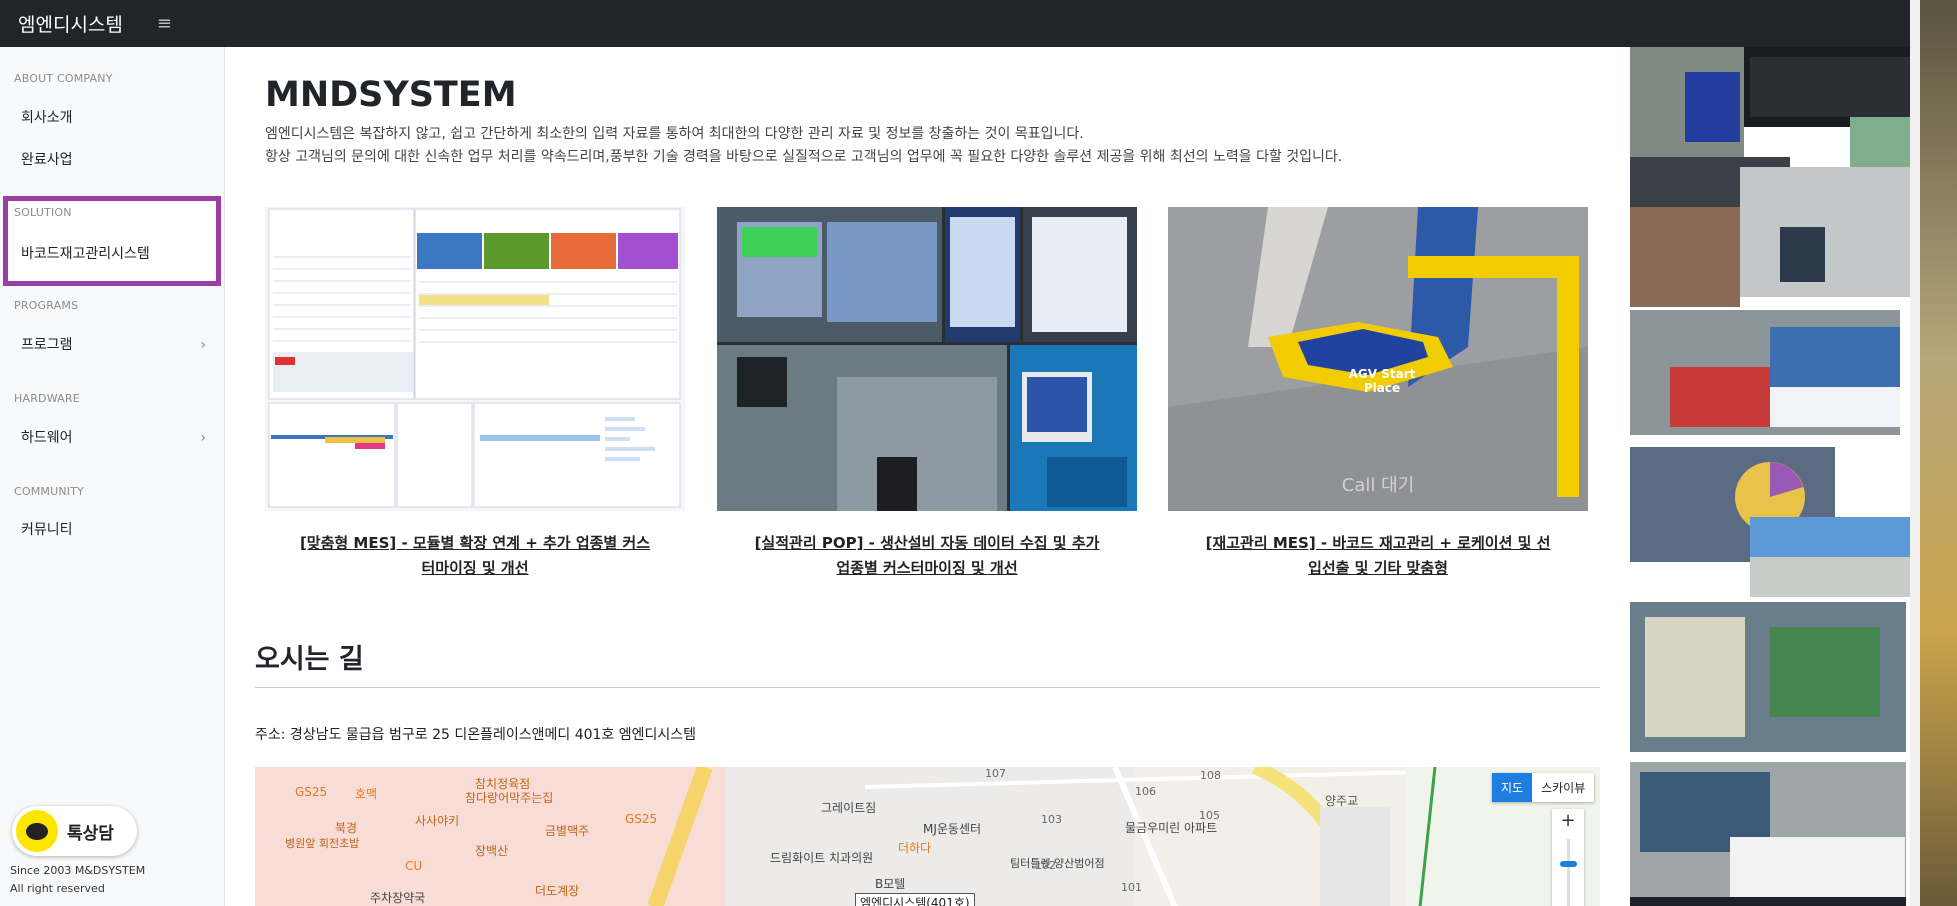 The width and height of the screenshot is (1957, 906). What do you see at coordinates (85, 254) in the screenshot?
I see `sidebar-item-label: 바코드재고관리시스템` at bounding box center [85, 254].